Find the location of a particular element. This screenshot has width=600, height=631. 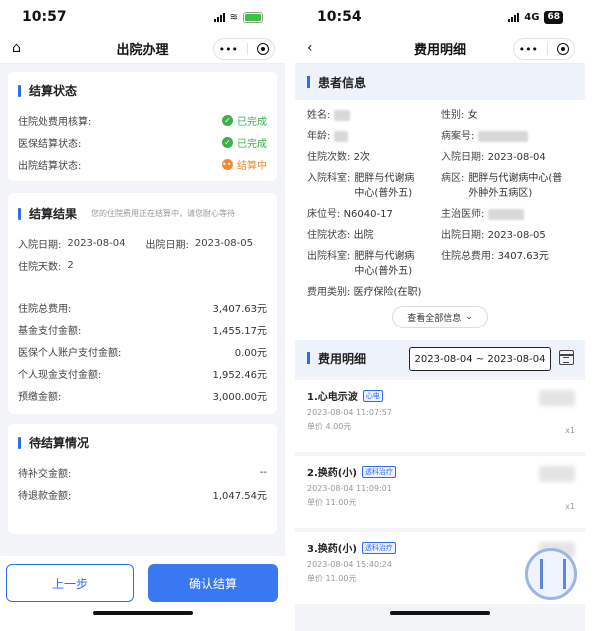

status-time: 10:54 is located at coordinates (339, 17).